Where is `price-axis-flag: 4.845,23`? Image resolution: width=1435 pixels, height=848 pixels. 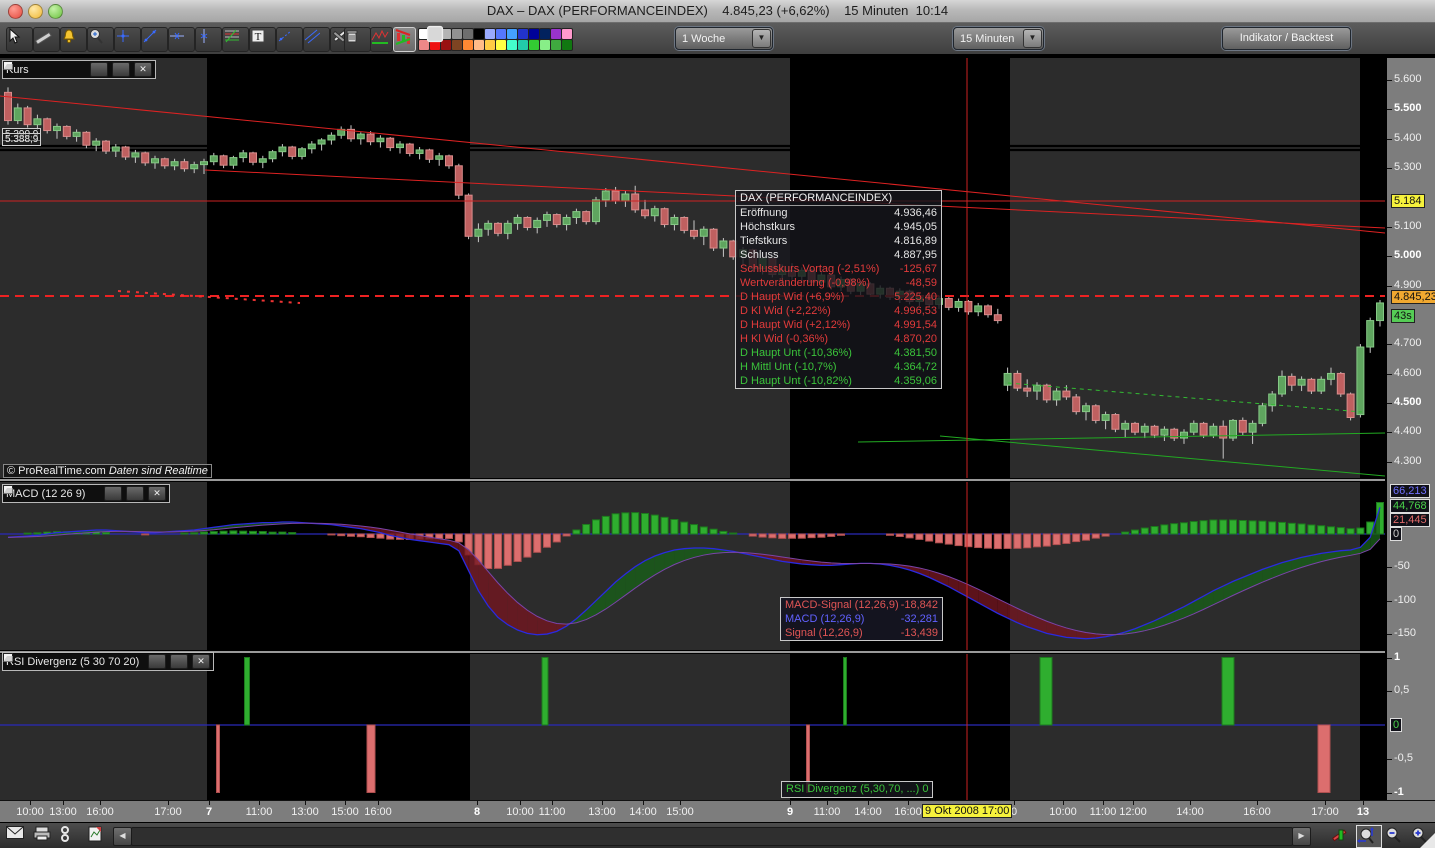
price-axis-flag: 4.845,23 is located at coordinates (1413, 297).